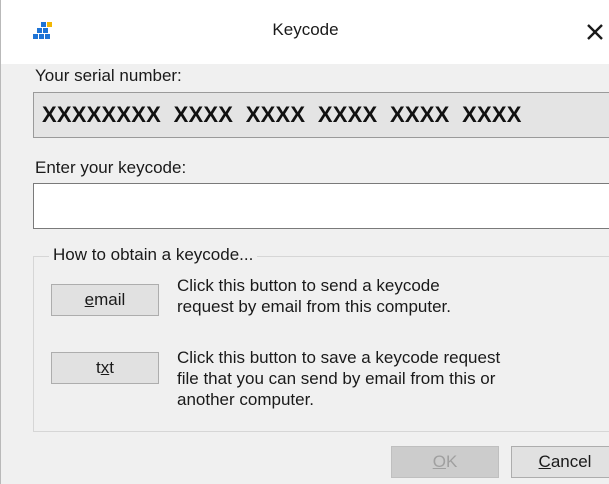 The height and width of the screenshot is (484, 609). I want to click on ok-button-mnemonic: O, so click(439, 461).